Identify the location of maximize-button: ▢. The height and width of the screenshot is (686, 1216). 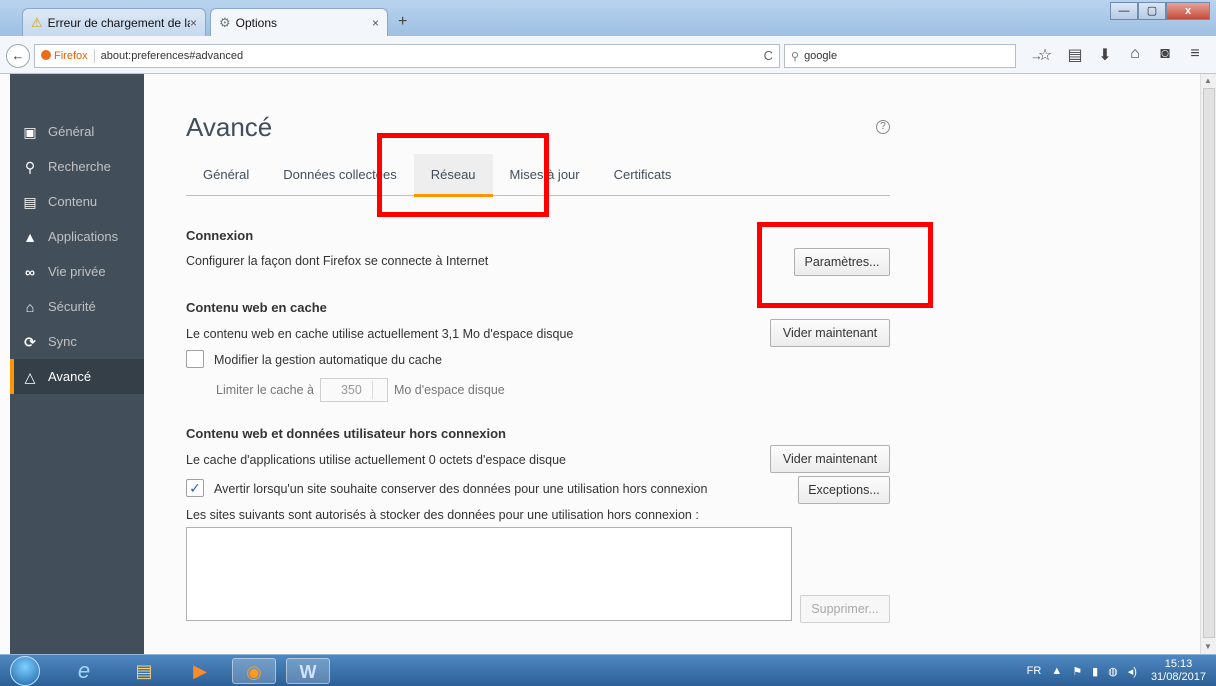
(1152, 11).